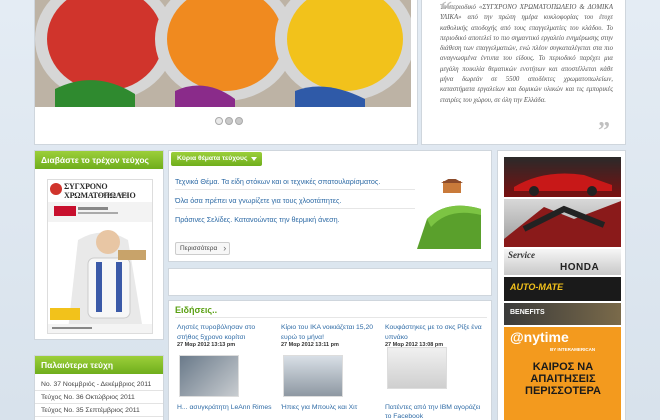 The image size is (660, 420). What do you see at coordinates (537, 287) in the screenshot?
I see `automate-text: AUTO-MATE` at bounding box center [537, 287].